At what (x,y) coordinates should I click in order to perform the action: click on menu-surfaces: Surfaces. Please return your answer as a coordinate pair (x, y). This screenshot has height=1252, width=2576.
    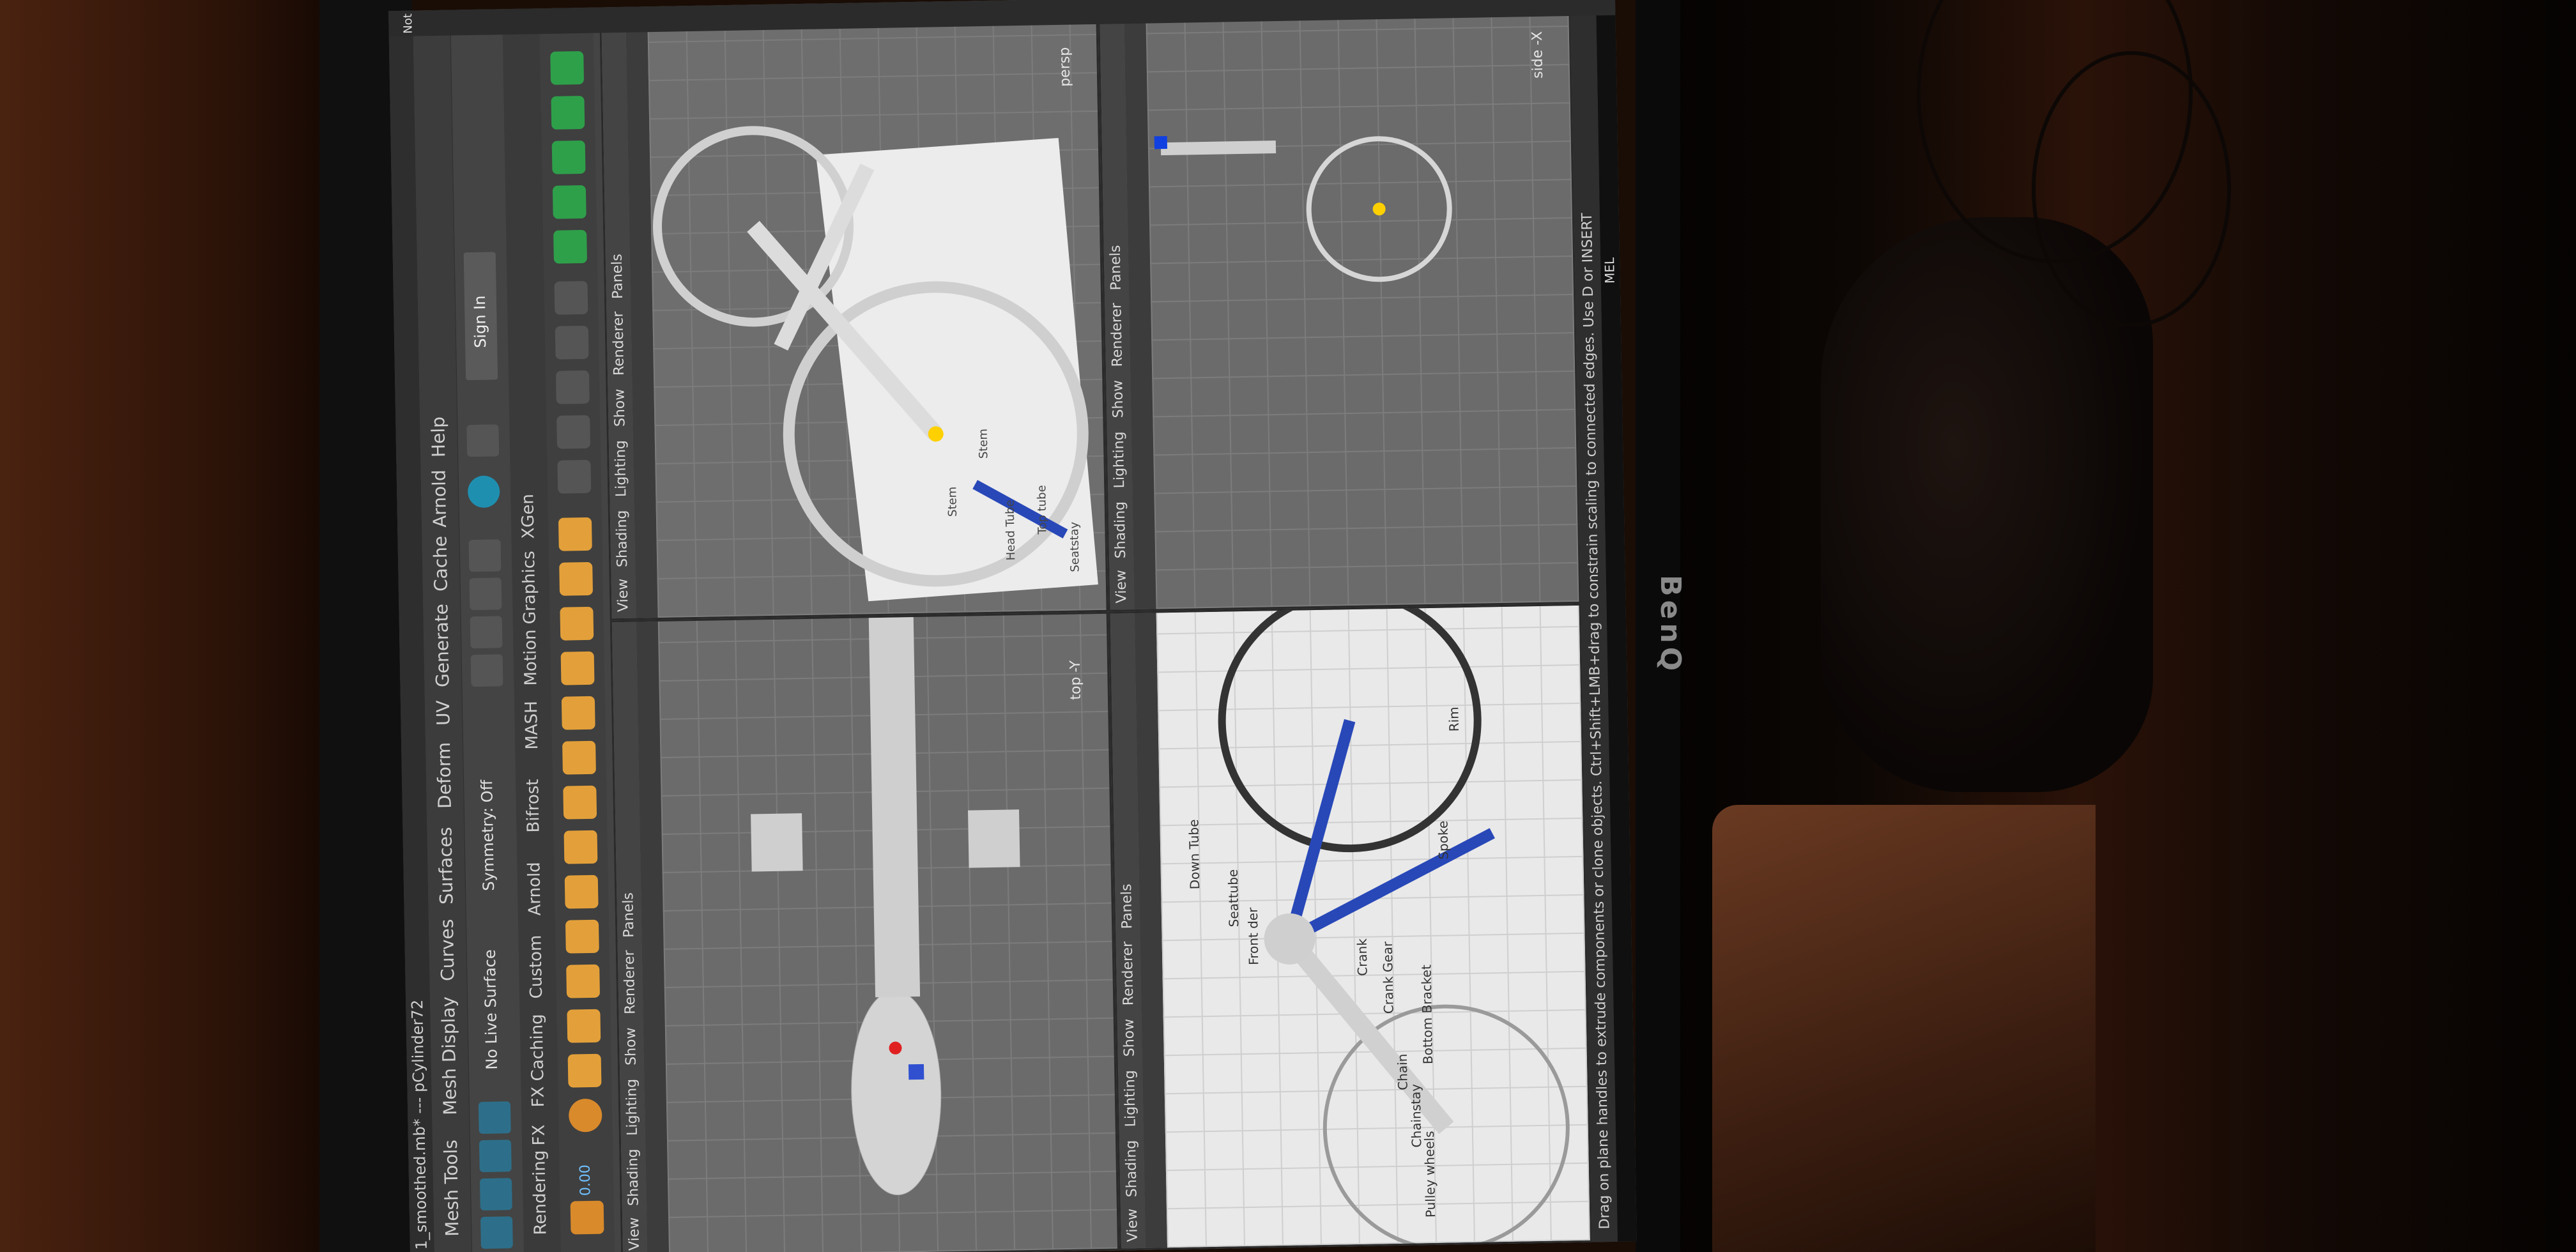
    Looking at the image, I should click on (445, 866).